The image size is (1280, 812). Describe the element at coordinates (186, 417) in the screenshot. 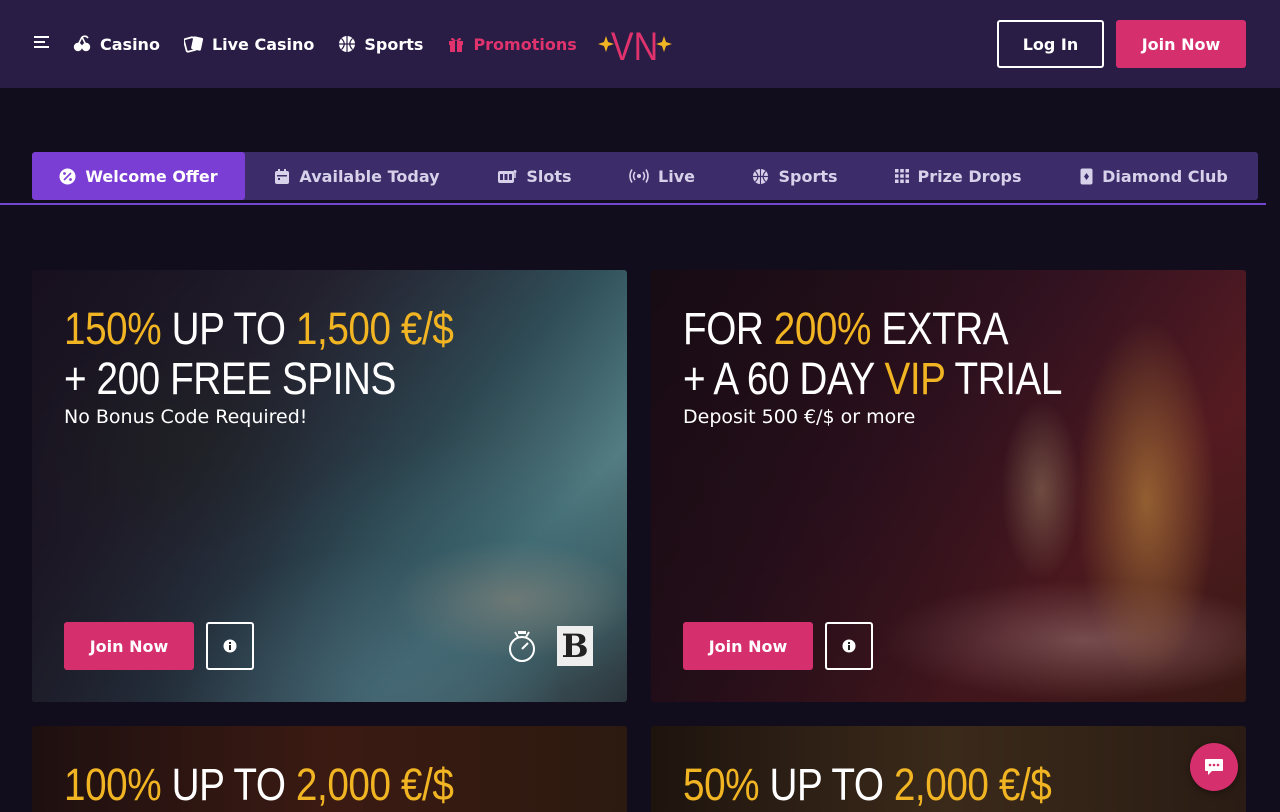

I see `promo-subtext: No Bonus Code Required!` at that location.